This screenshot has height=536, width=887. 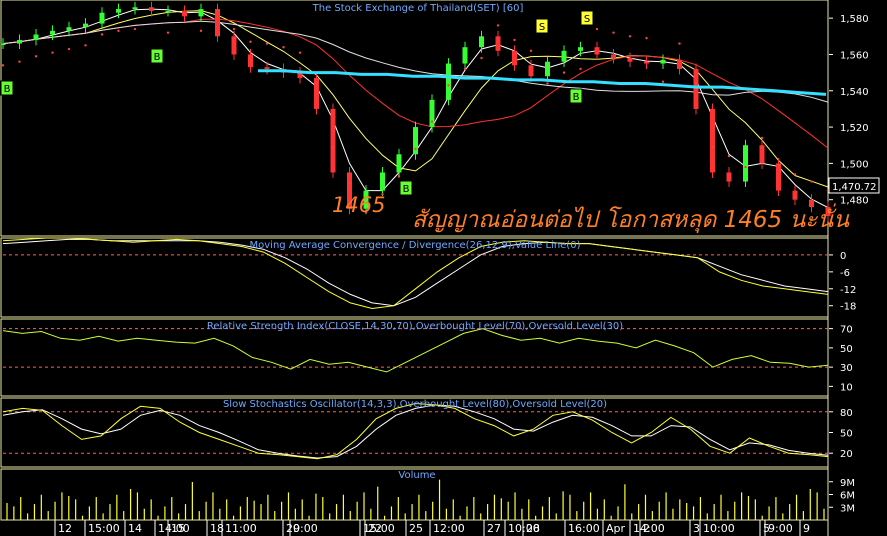 I want to click on x-tick-label: 15:00, so click(x=104, y=528).